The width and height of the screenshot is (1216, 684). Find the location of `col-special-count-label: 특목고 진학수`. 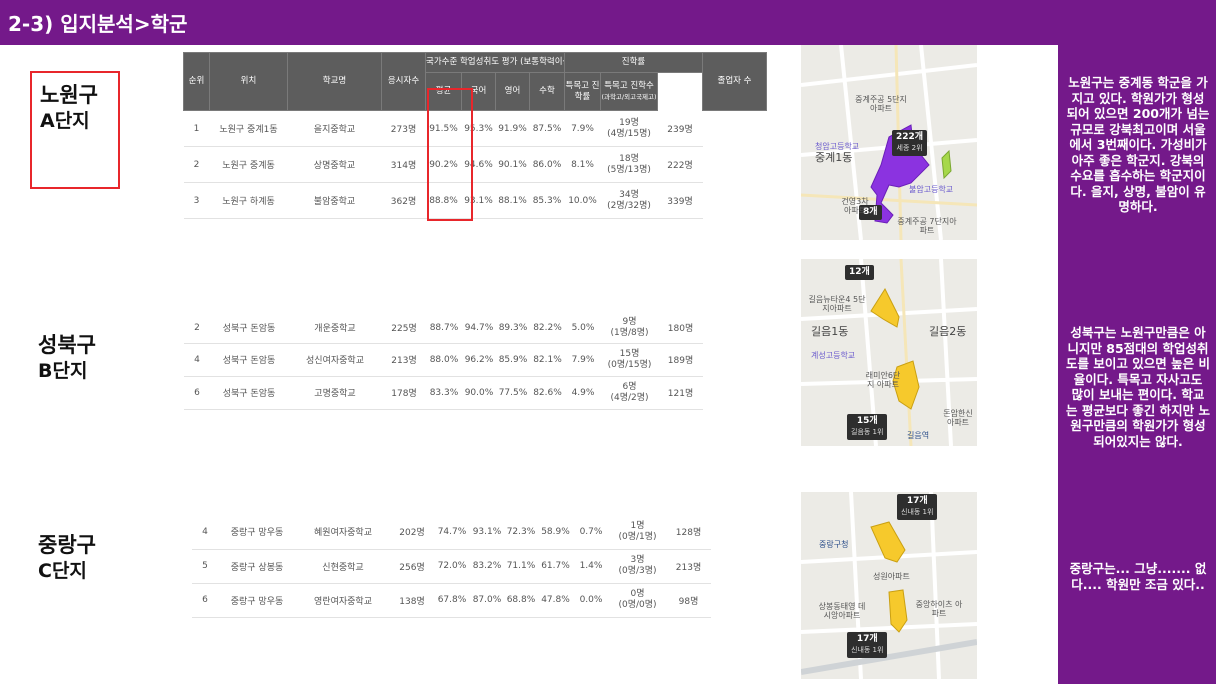

col-special-count-label: 특목고 진학수 is located at coordinates (629, 85).